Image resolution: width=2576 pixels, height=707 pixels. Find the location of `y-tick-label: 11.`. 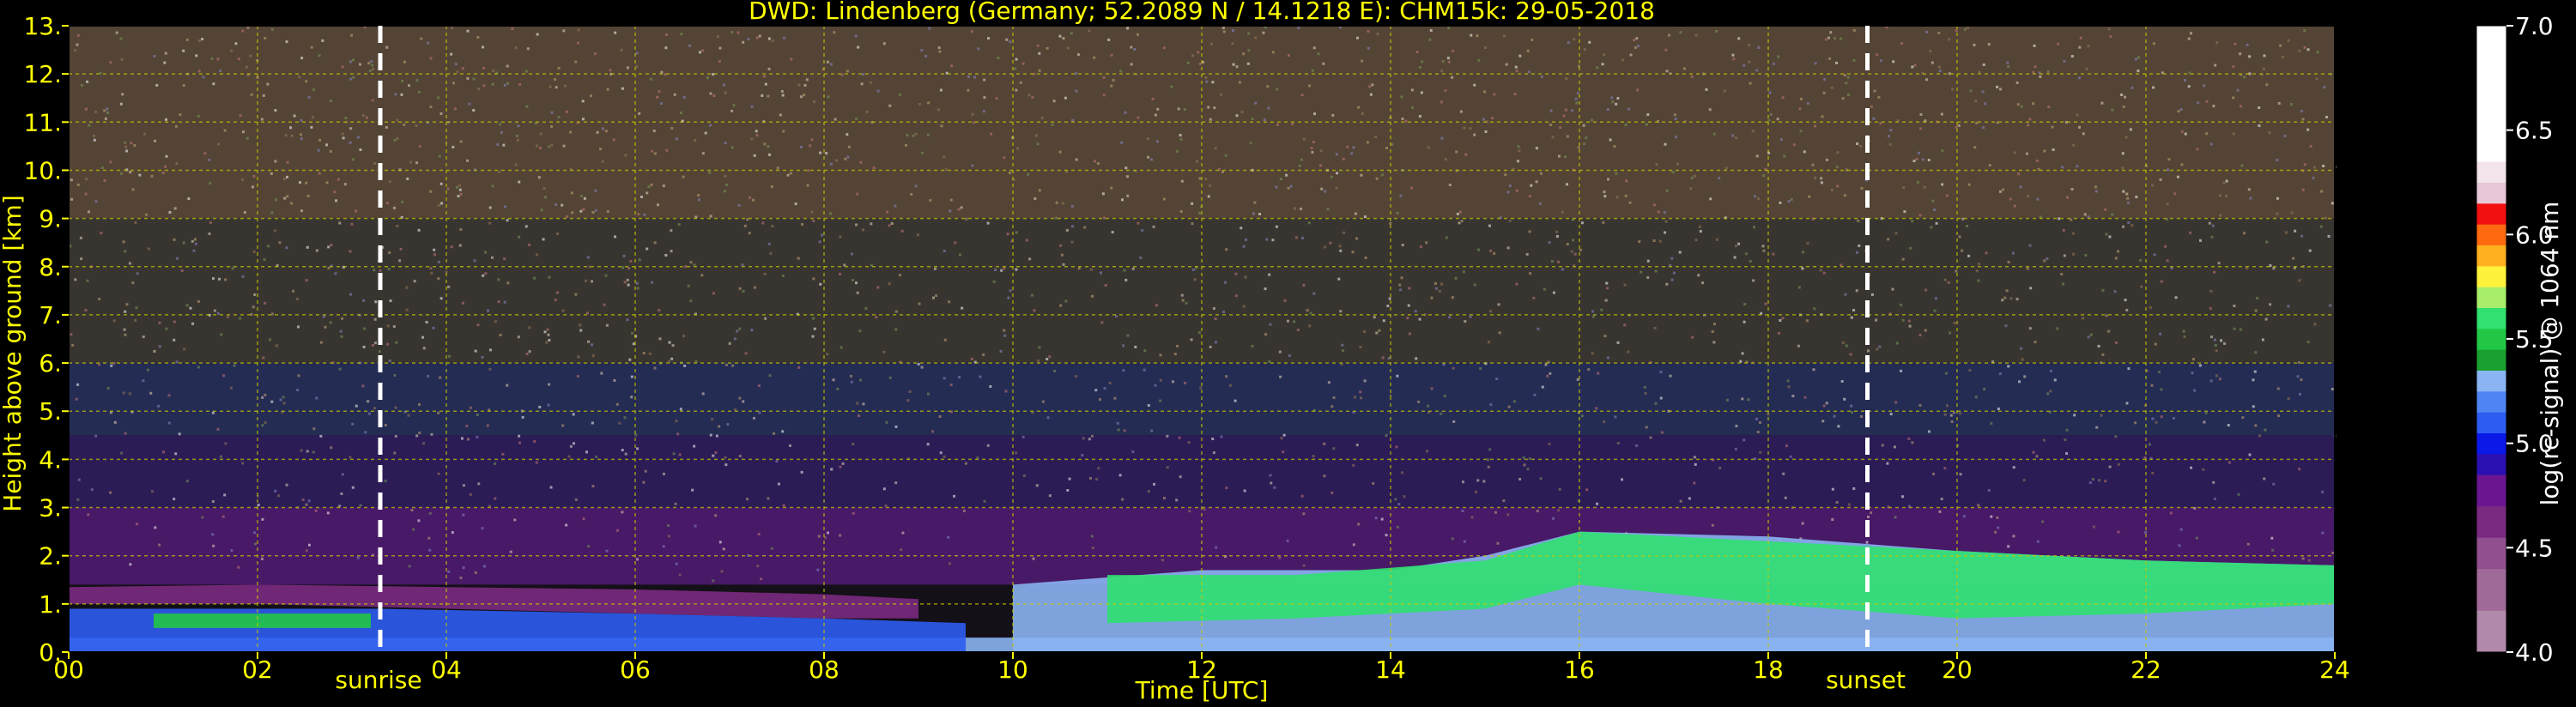

y-tick-label: 11. is located at coordinates (42, 122).